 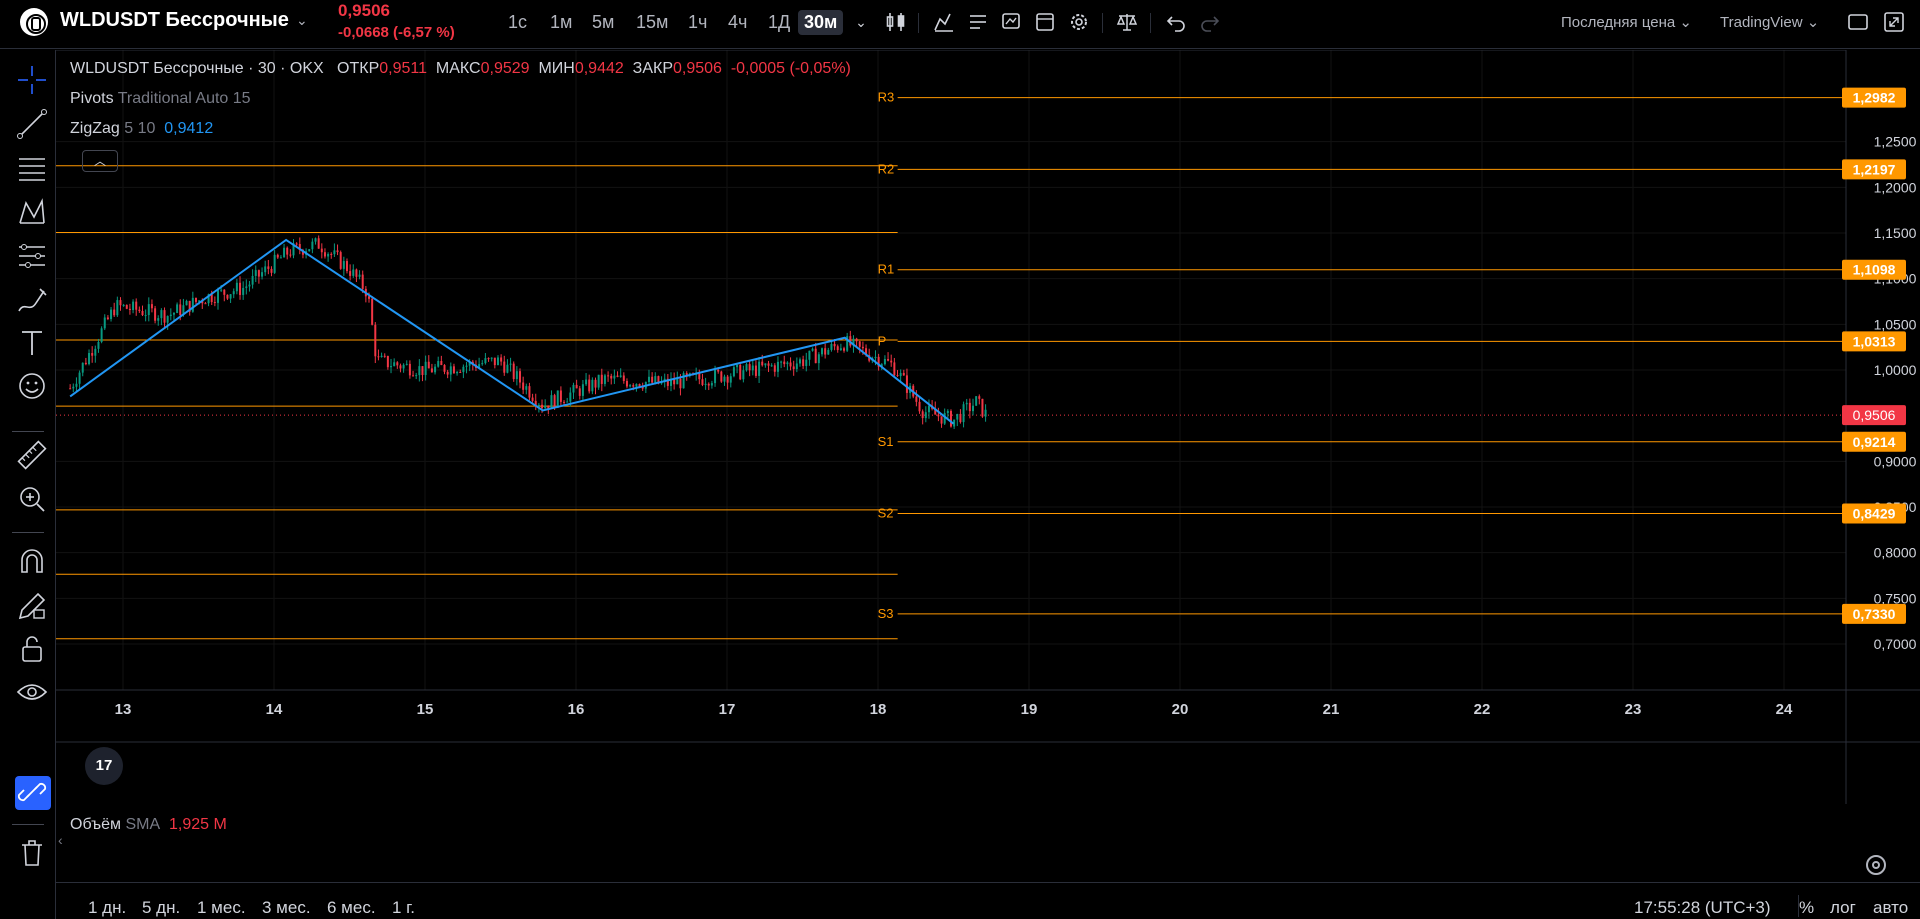 I want to click on timeframe-15m: 15м, so click(x=652, y=22).